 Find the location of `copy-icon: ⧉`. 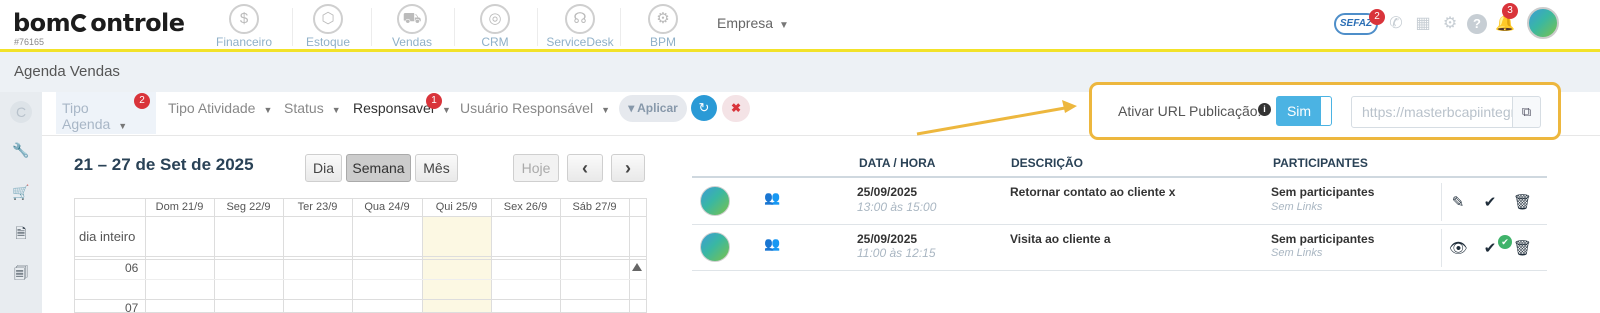

copy-icon: ⧉ is located at coordinates (1526, 111).